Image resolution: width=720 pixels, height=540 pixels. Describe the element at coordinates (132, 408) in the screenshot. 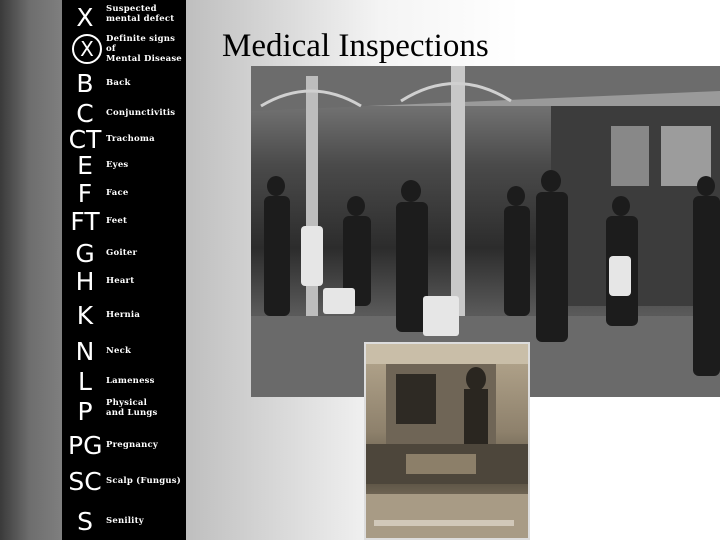

I see `code-label: Physical and Lungs` at that location.